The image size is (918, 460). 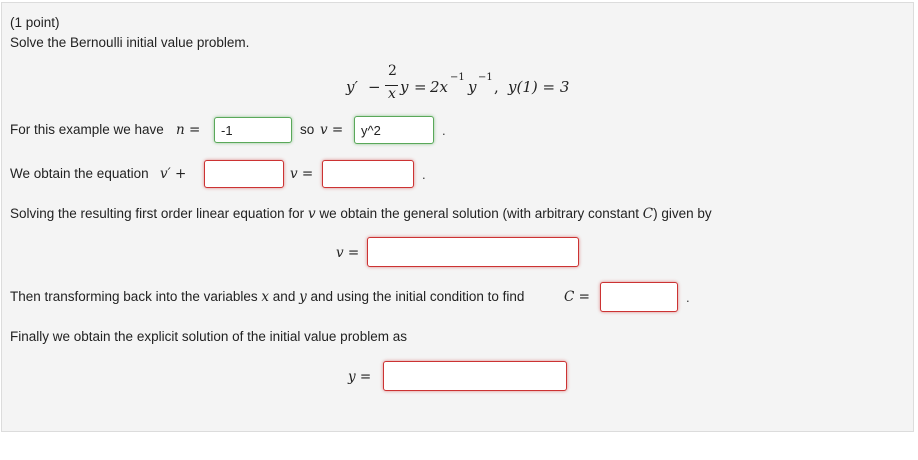 I want to click on v-substitution-input, so click(x=394, y=130).